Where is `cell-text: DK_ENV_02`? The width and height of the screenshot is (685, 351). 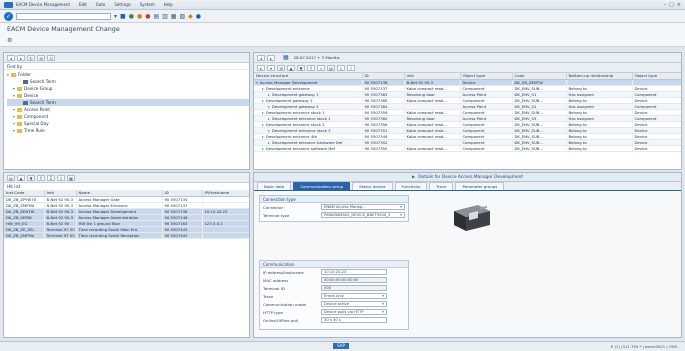
cell-text: DK_ENV_02 is located at coordinates (525, 106).